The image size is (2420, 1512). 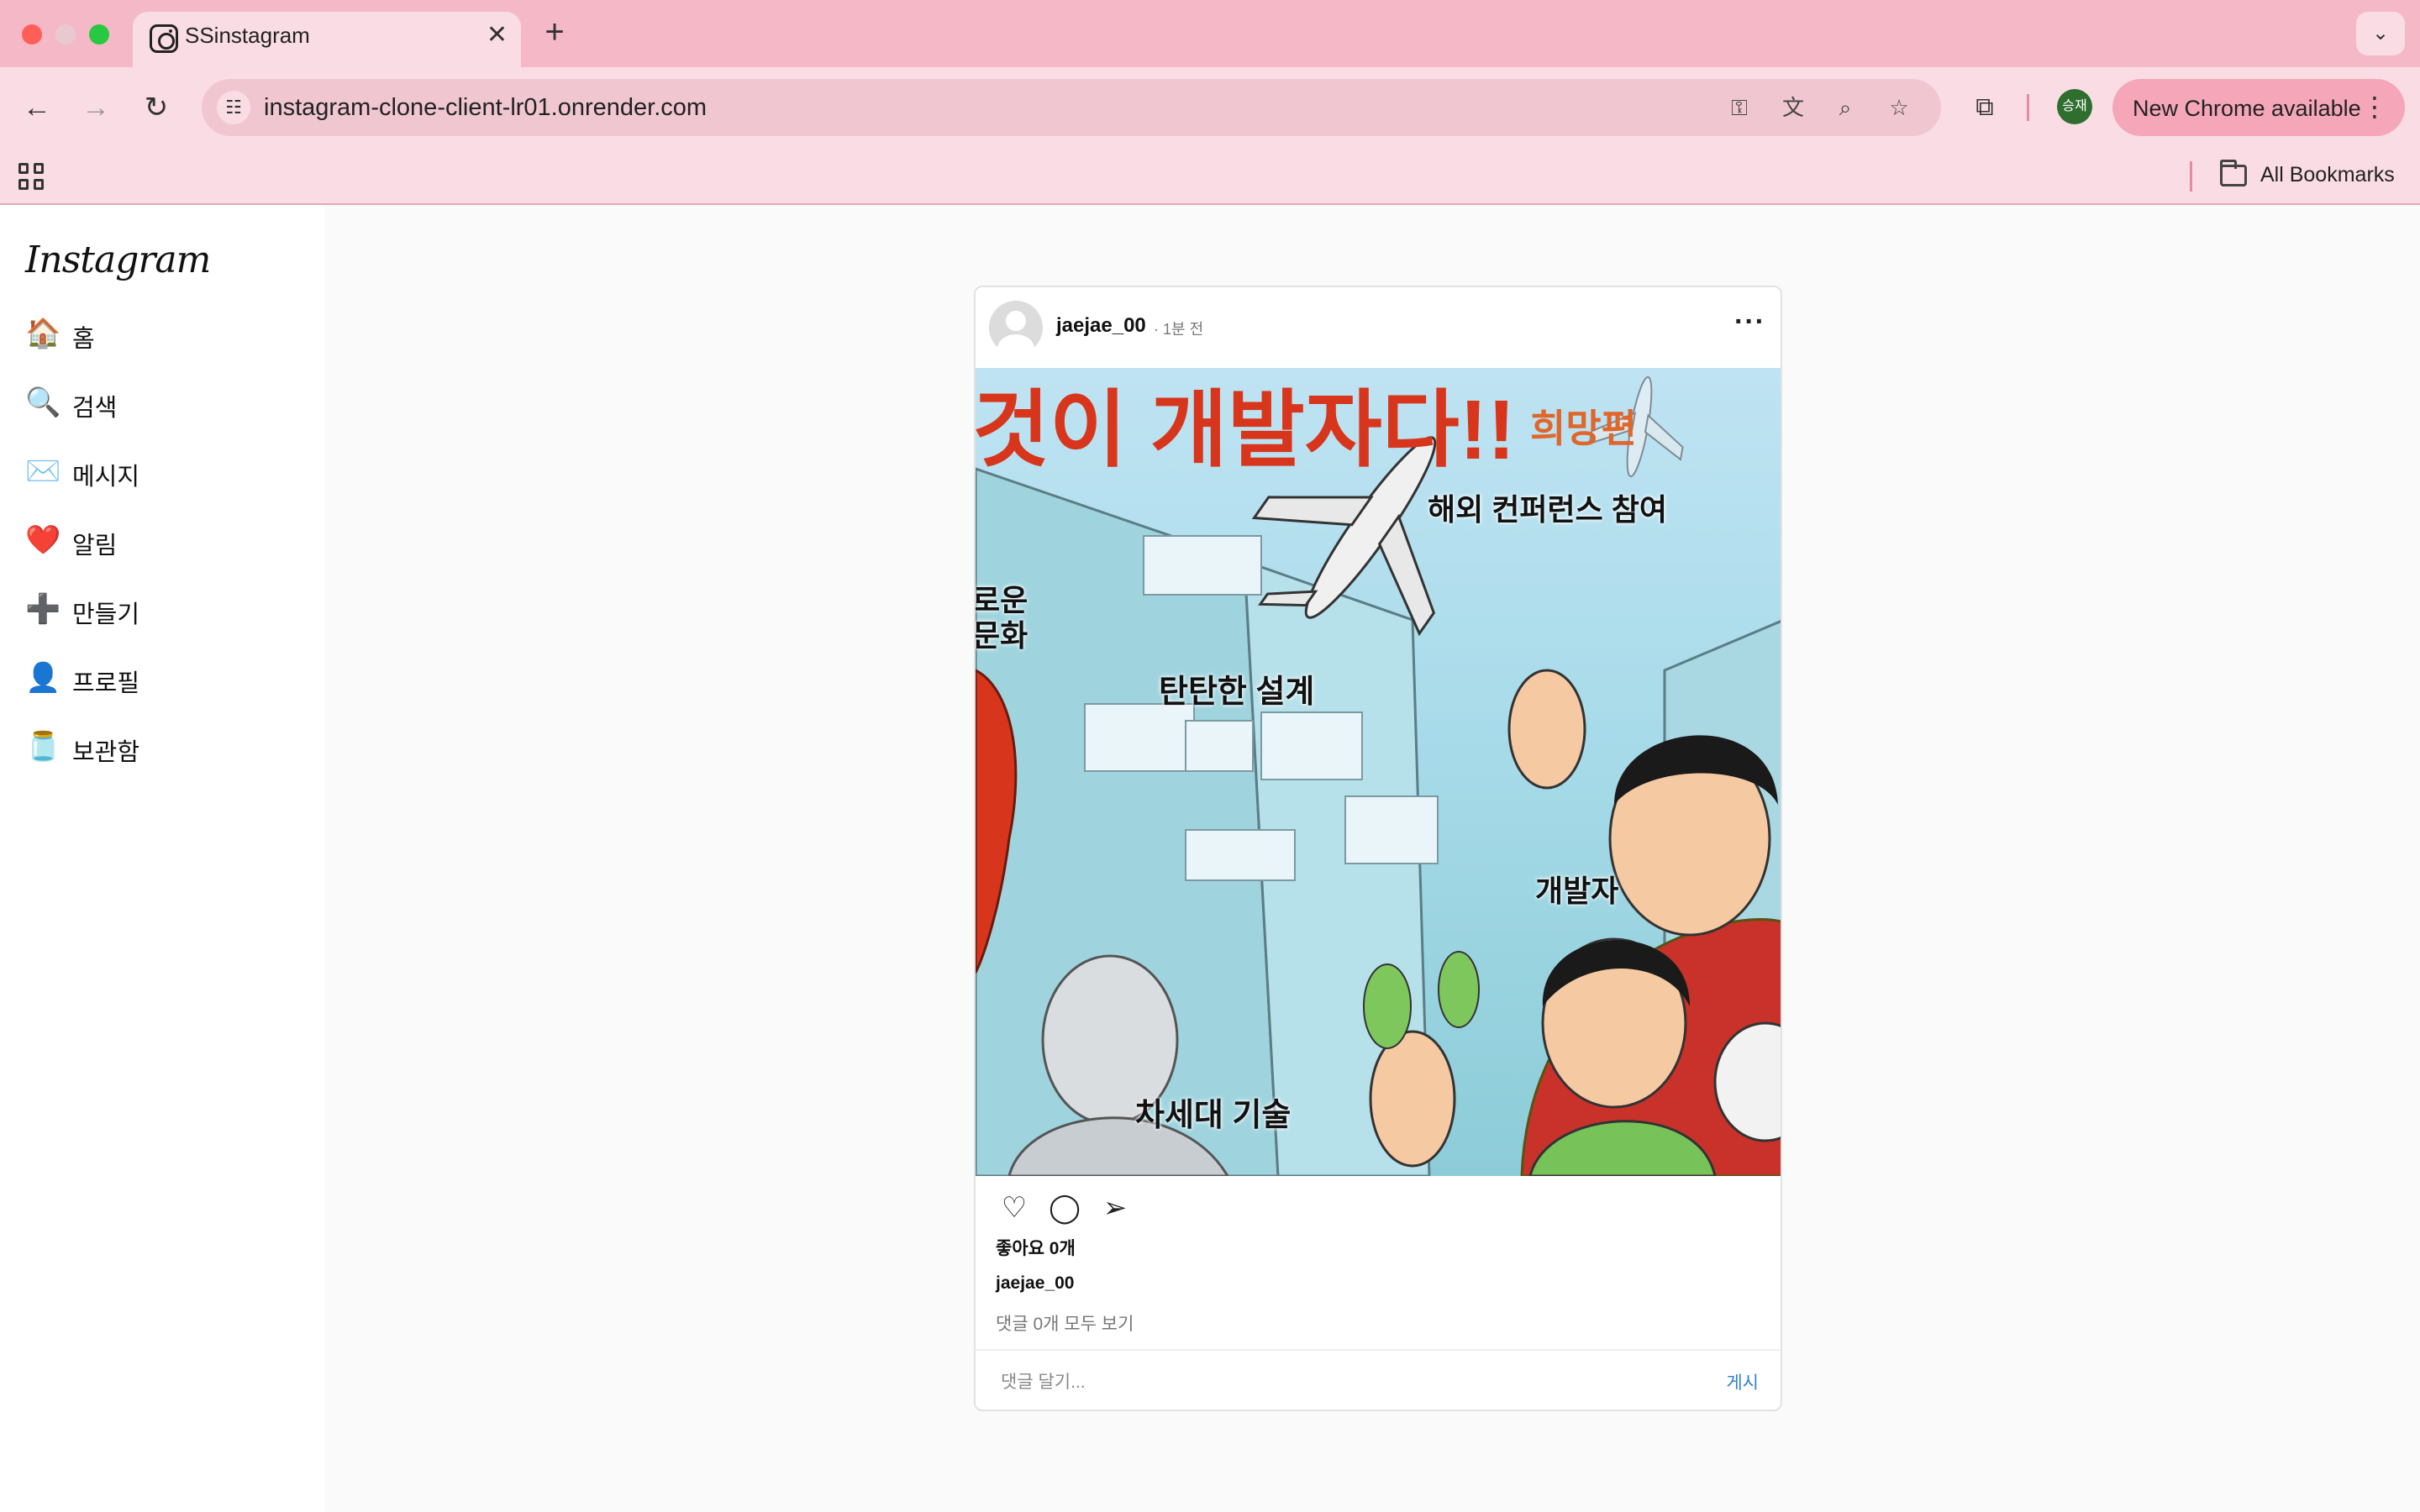 What do you see at coordinates (106, 614) in the screenshot?
I see `sidebar-item-label: 만들기` at bounding box center [106, 614].